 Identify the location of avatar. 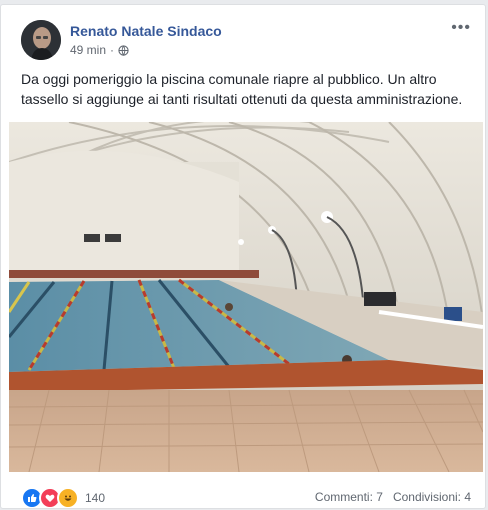
(41, 40).